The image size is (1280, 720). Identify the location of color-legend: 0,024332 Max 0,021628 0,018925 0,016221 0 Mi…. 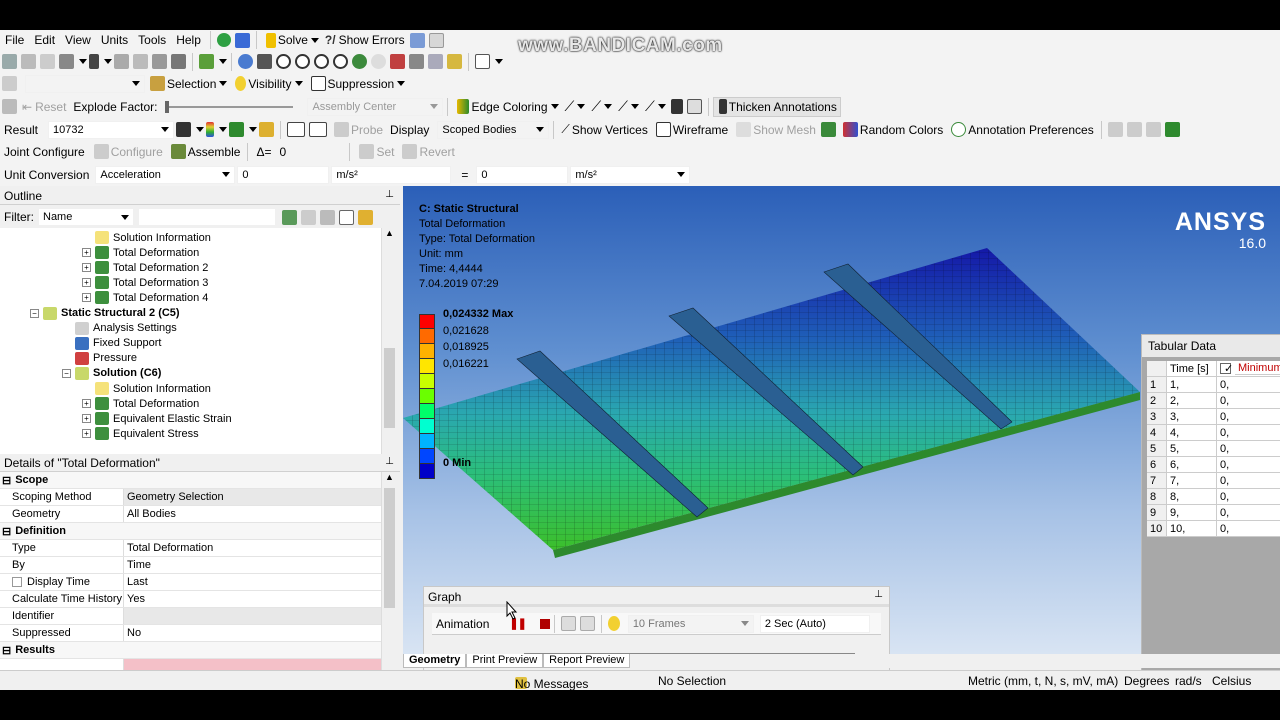
(466, 393).